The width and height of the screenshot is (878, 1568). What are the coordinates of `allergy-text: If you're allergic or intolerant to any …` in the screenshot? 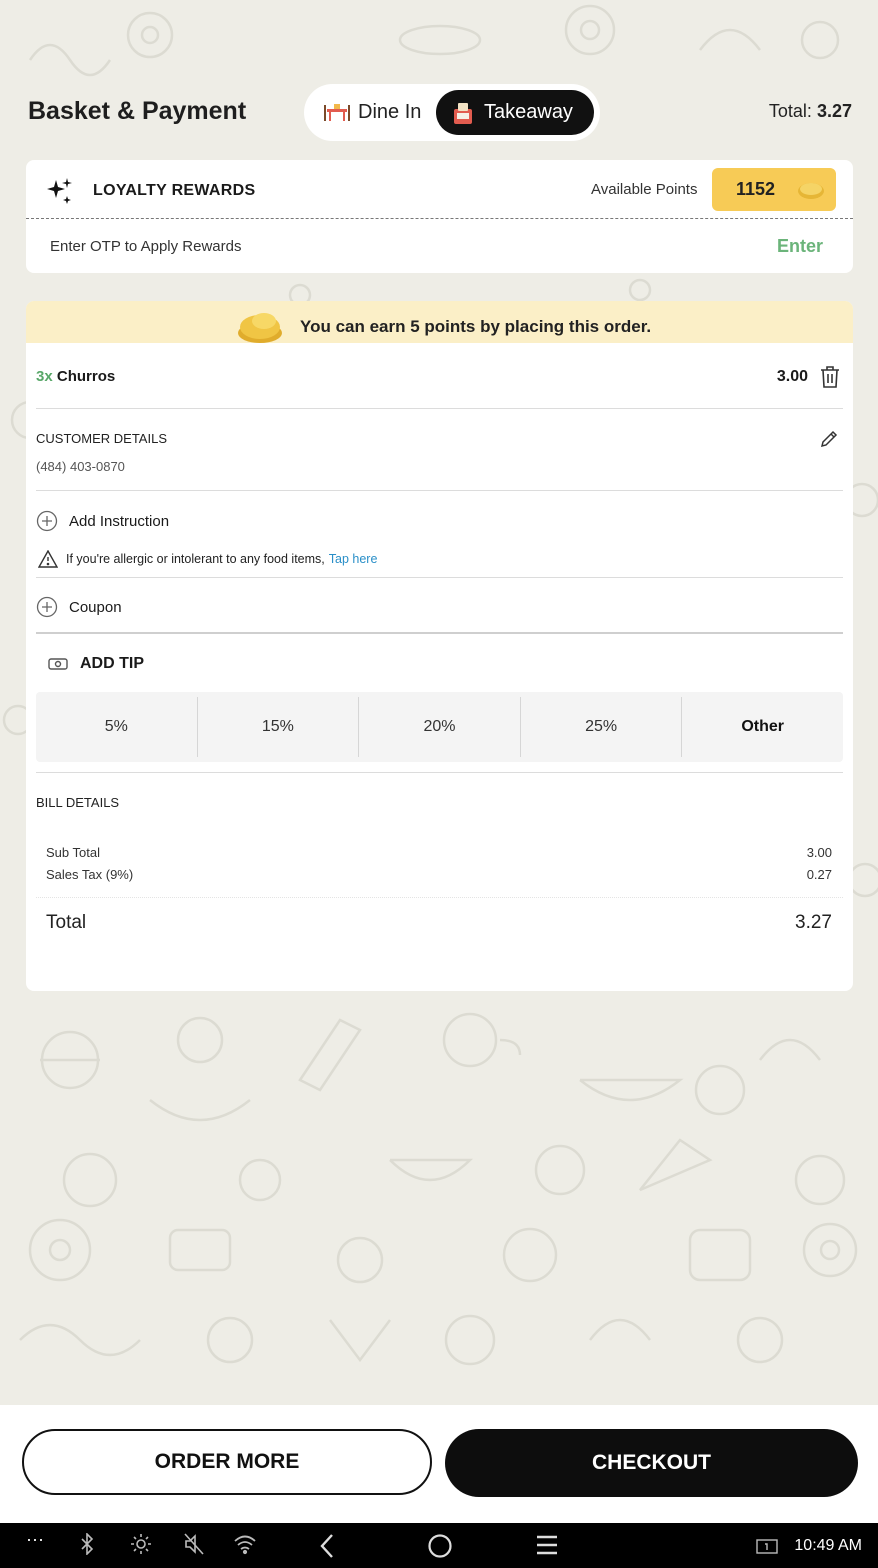 It's located at (195, 559).